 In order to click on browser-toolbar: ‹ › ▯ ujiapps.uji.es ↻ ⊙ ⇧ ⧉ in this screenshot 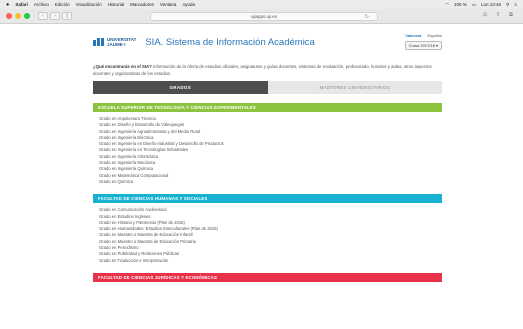, I will do `click(261, 16)`.